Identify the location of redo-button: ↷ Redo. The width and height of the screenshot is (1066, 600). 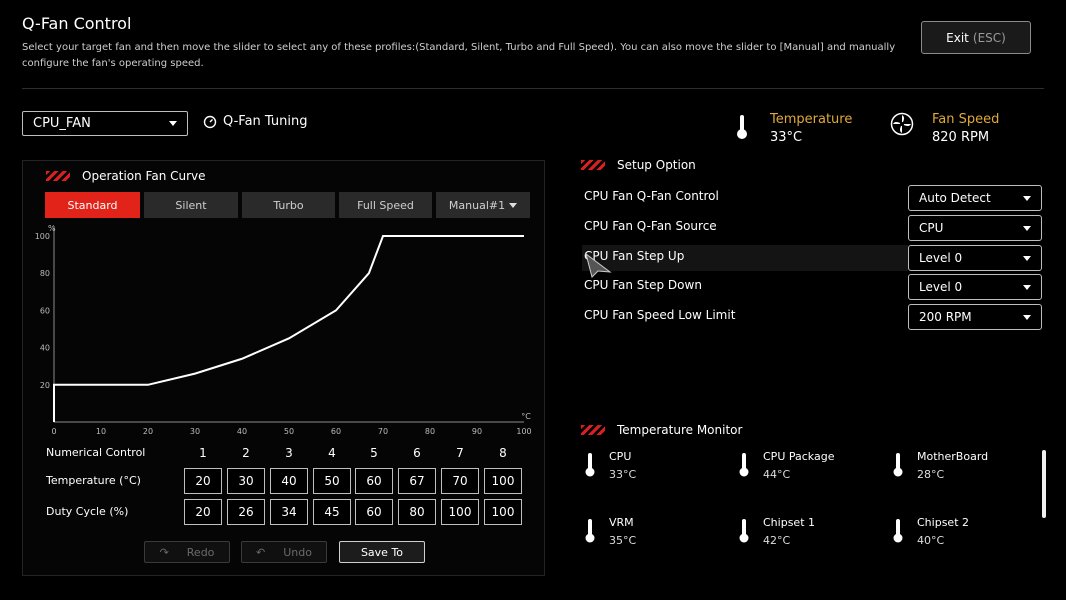
(187, 552).